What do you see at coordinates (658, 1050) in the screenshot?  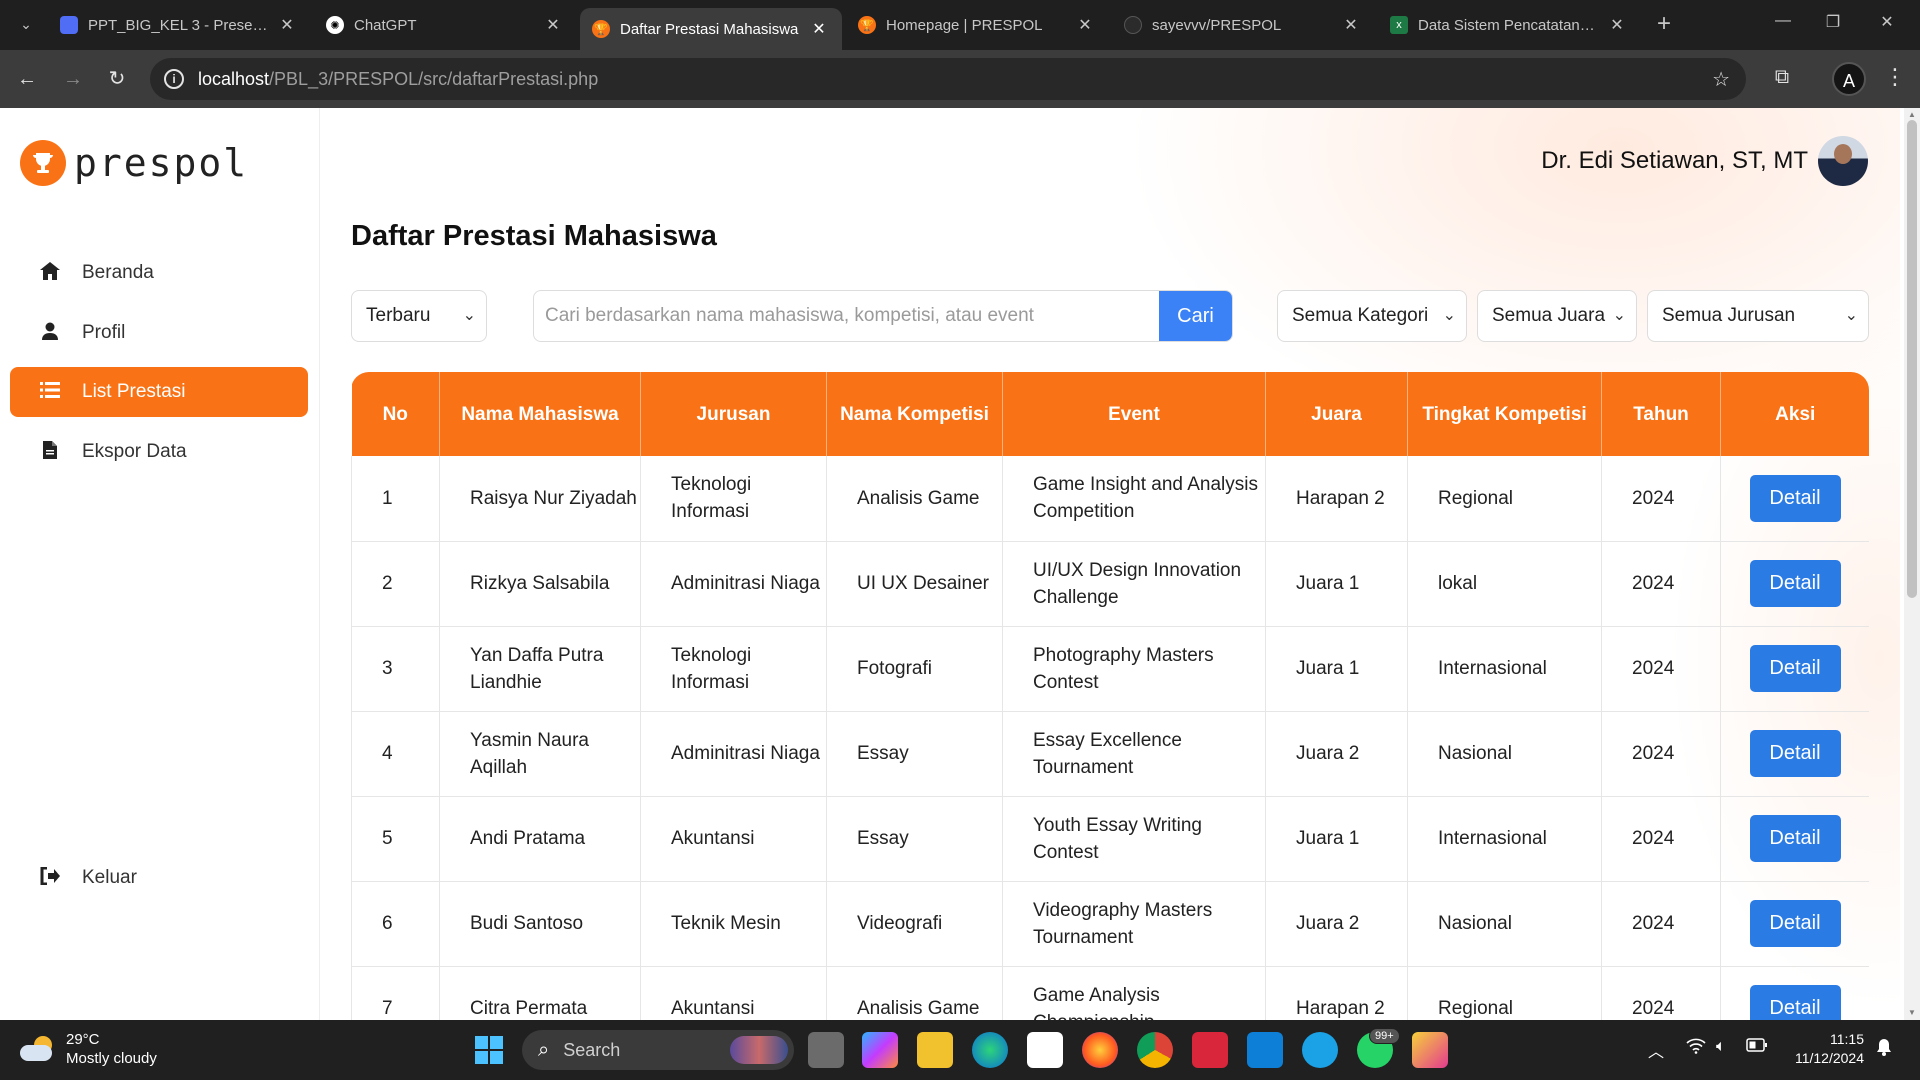 I see `taskbar-search: ⌕ Search` at bounding box center [658, 1050].